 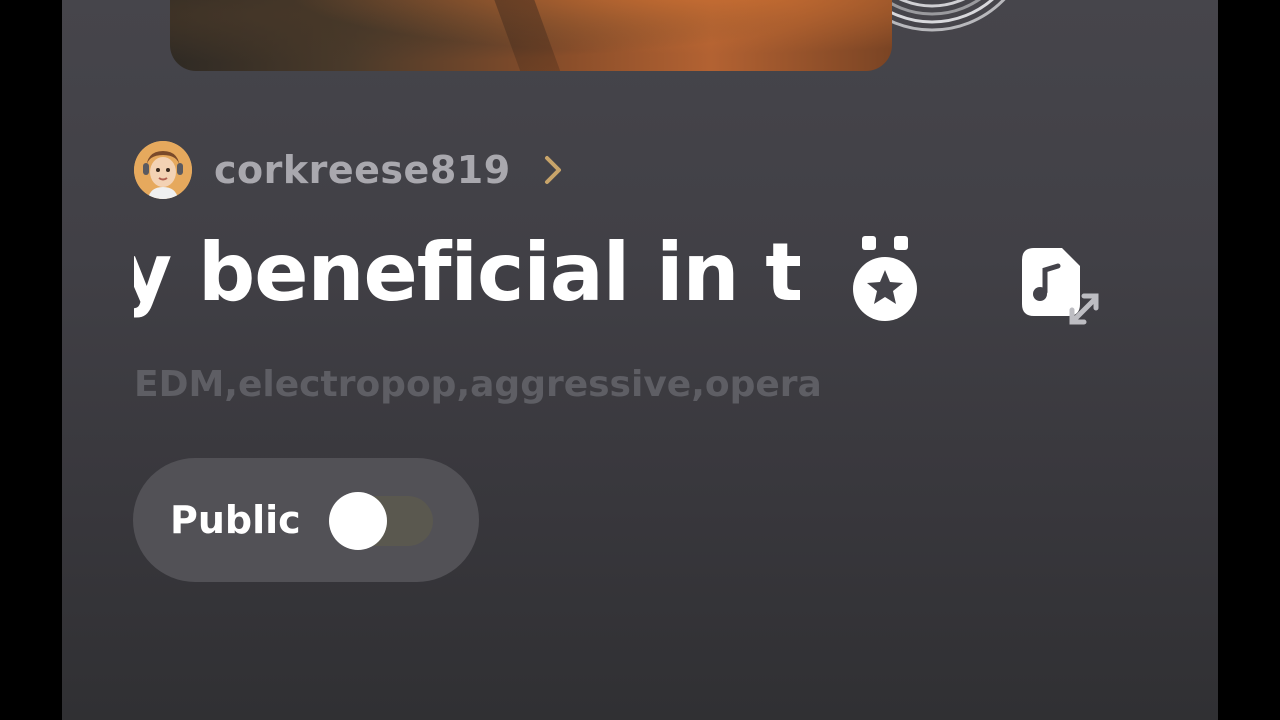 I want to click on cover-art-detail, so click(x=520, y=35).